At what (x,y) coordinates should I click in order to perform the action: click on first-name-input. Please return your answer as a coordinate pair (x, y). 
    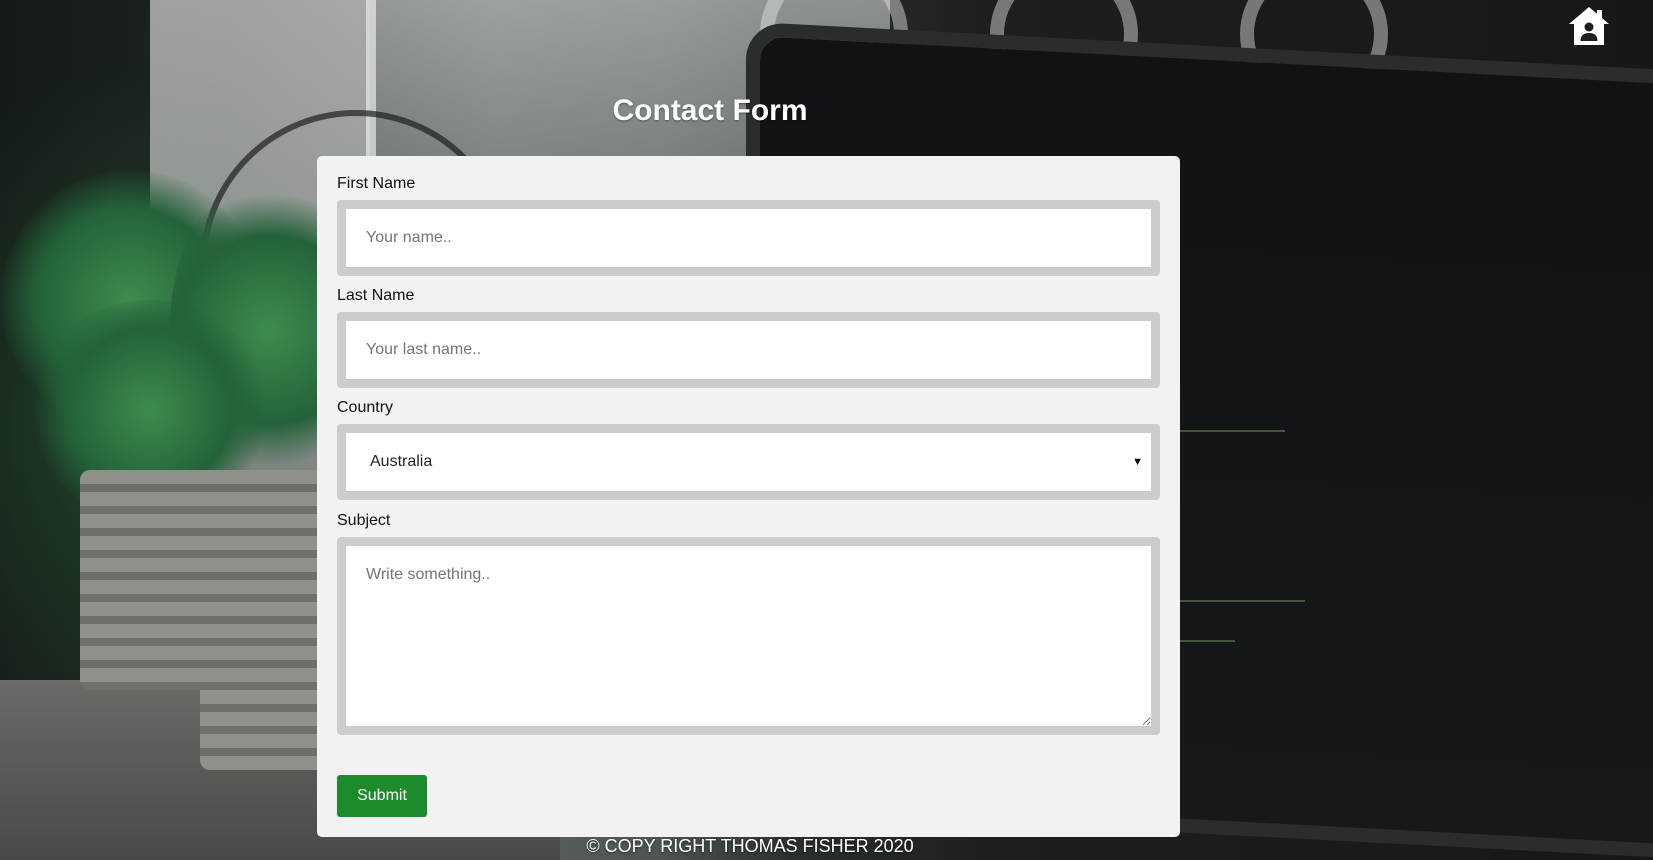
    Looking at the image, I should click on (748, 238).